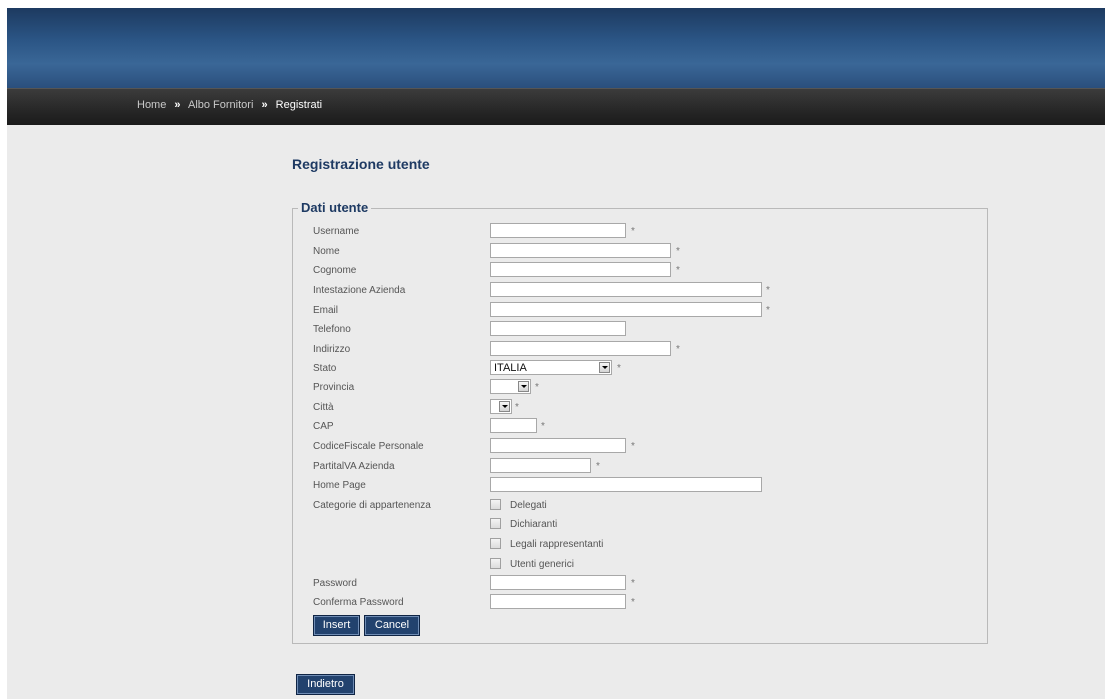  I want to click on nome-input, so click(580, 250).